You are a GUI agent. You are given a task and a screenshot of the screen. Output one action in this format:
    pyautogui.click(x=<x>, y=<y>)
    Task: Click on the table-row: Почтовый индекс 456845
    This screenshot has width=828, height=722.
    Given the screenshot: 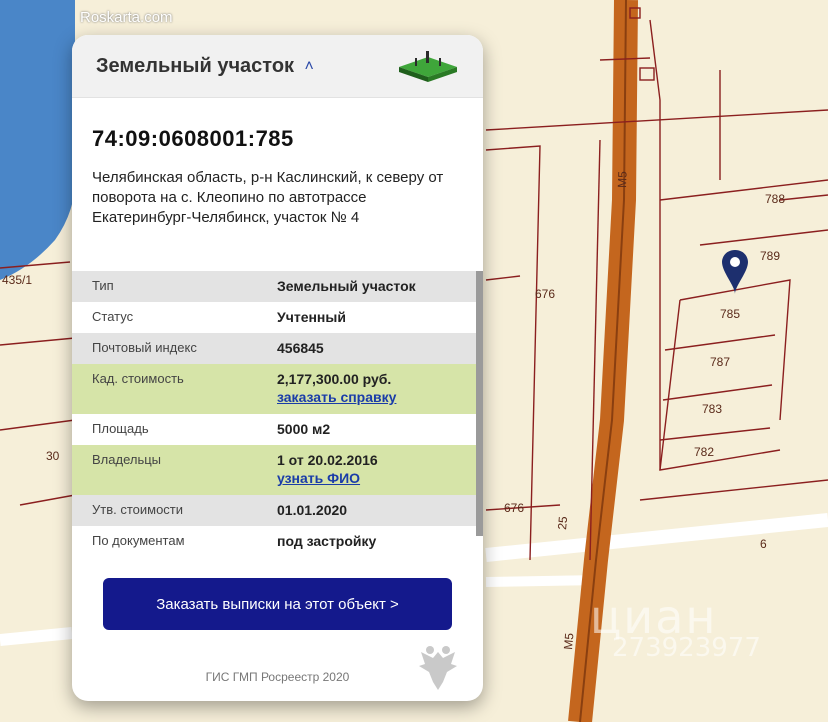 What is the action you would take?
    pyautogui.click(x=274, y=348)
    